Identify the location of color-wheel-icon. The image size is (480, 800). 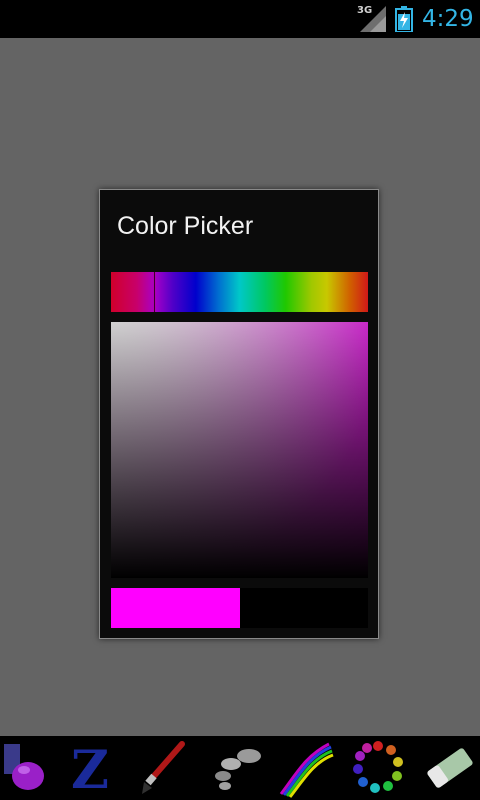
(378, 767).